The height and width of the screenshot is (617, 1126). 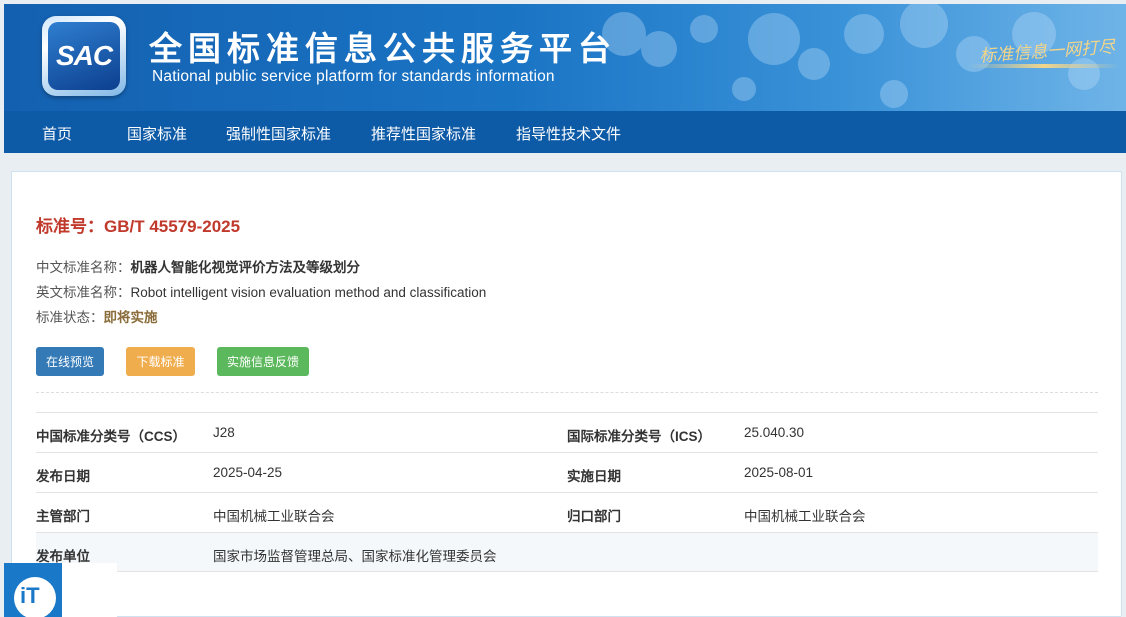 I want to click on standard-number-label: 标准号：, so click(x=70, y=226).